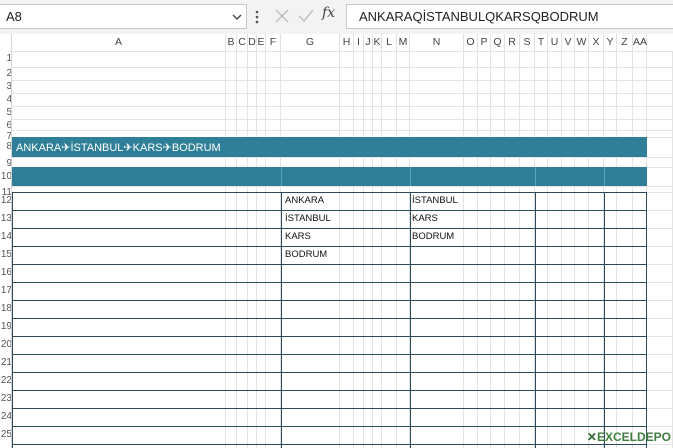 This screenshot has width=673, height=448. What do you see at coordinates (479, 16) in the screenshot?
I see `formula-content: ANKARAQİSTANBULQKARSQBODRUM` at bounding box center [479, 16].